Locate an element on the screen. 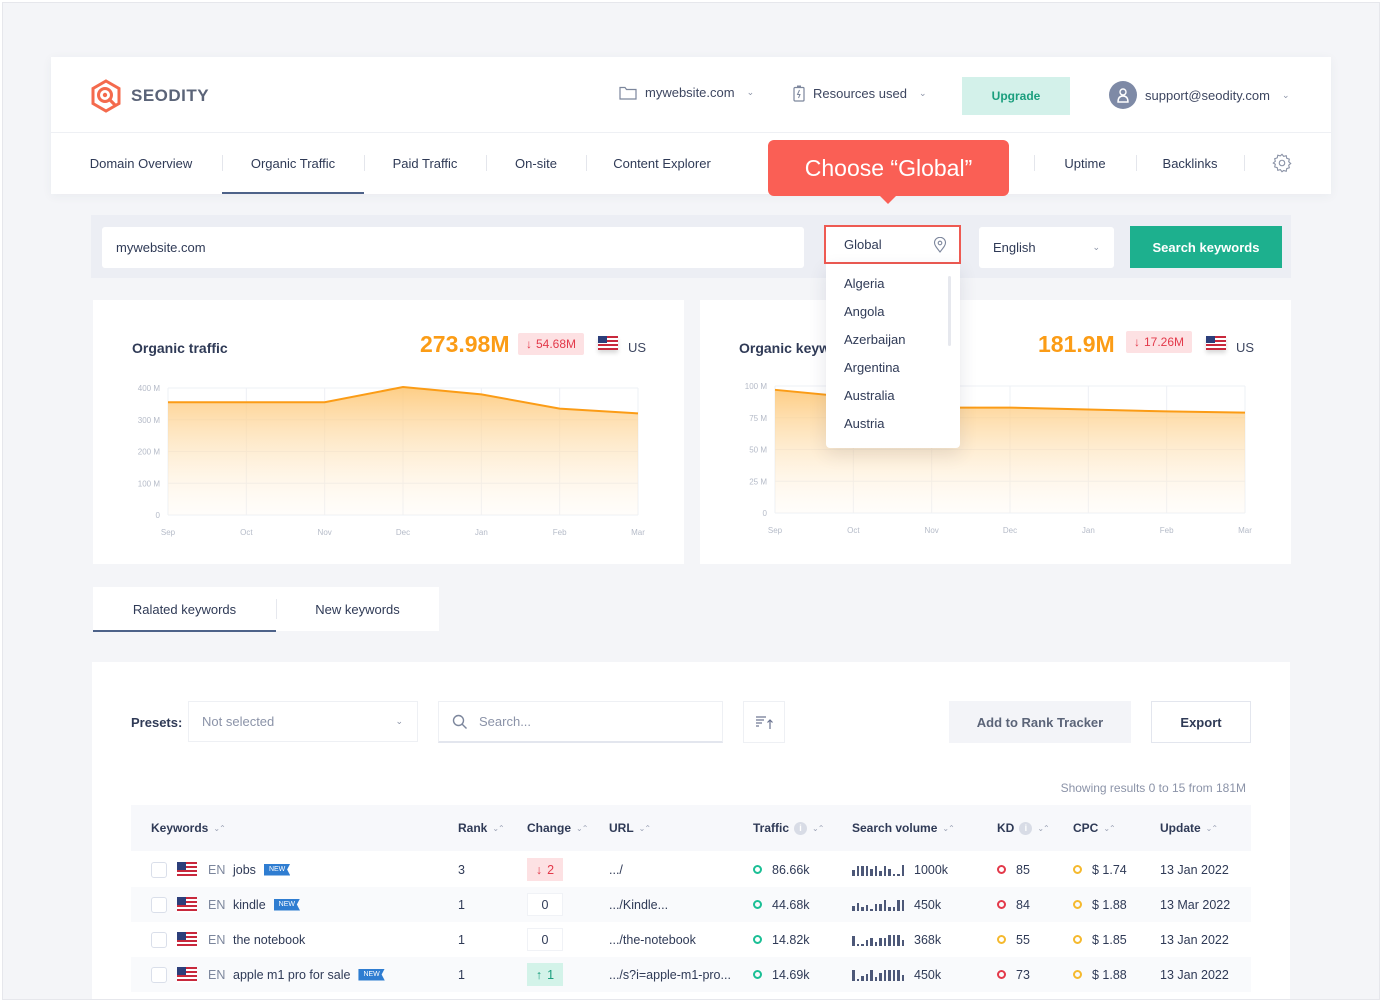  cpc-status-dot is located at coordinates (1077, 869).